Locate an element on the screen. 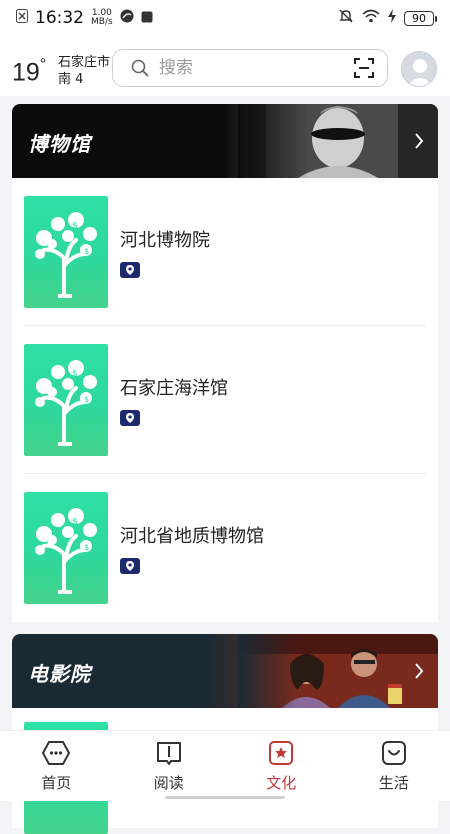  city-name: 石家庄市 is located at coordinates (84, 62).